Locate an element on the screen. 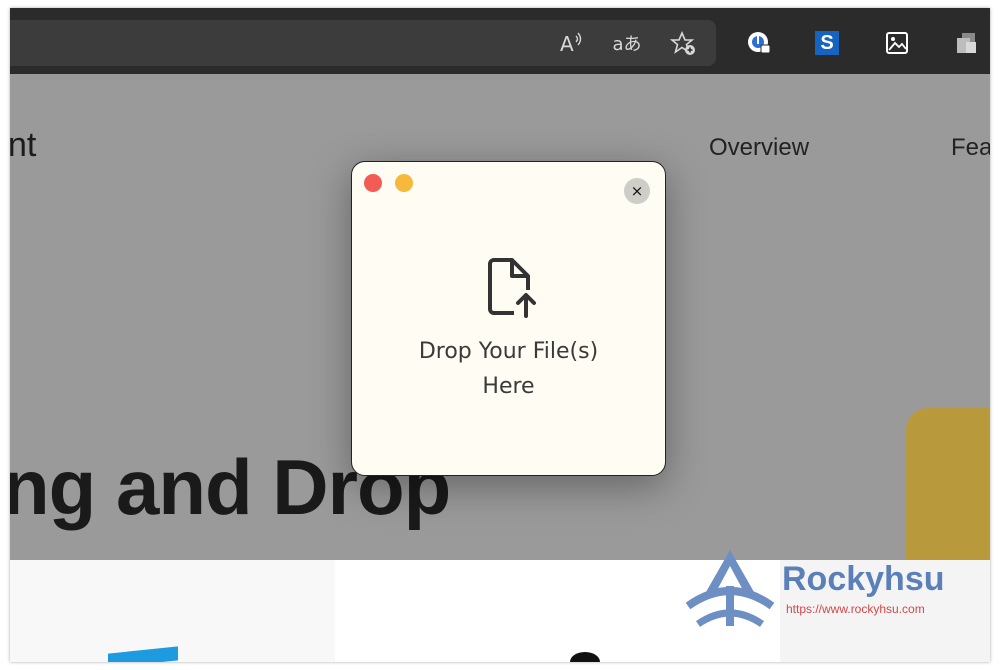 The height and width of the screenshot is (670, 1000). site-logo-partial: nt is located at coordinates (23, 145).